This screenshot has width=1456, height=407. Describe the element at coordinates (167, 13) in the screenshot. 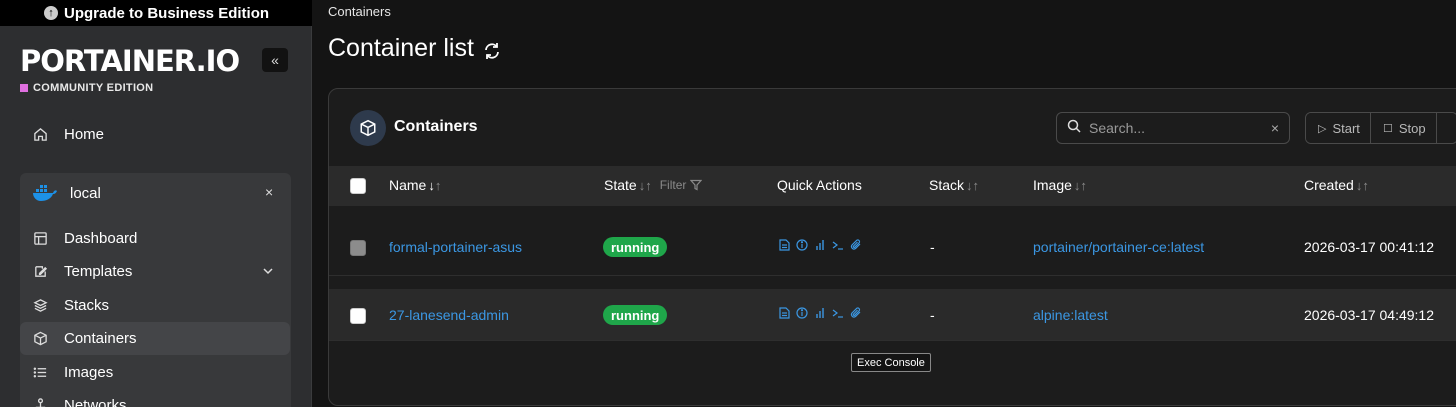

I see `upgrade-label: Upgrade to Business Edition` at that location.